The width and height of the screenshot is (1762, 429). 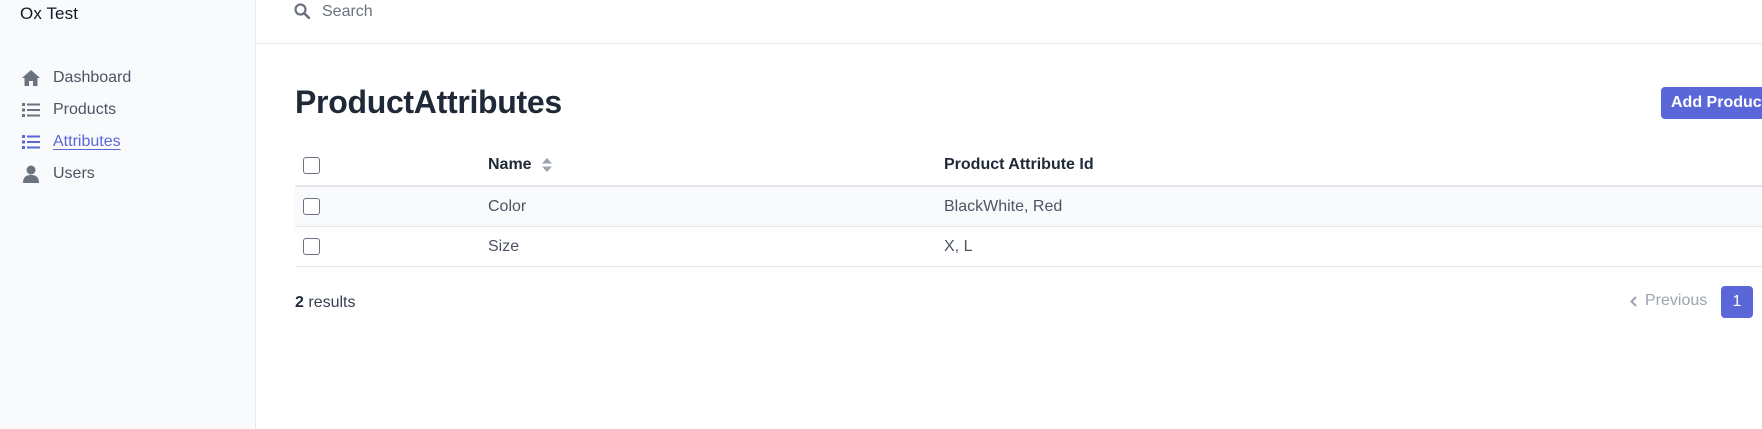 I want to click on sidebar-item-label: Products, so click(x=85, y=109).